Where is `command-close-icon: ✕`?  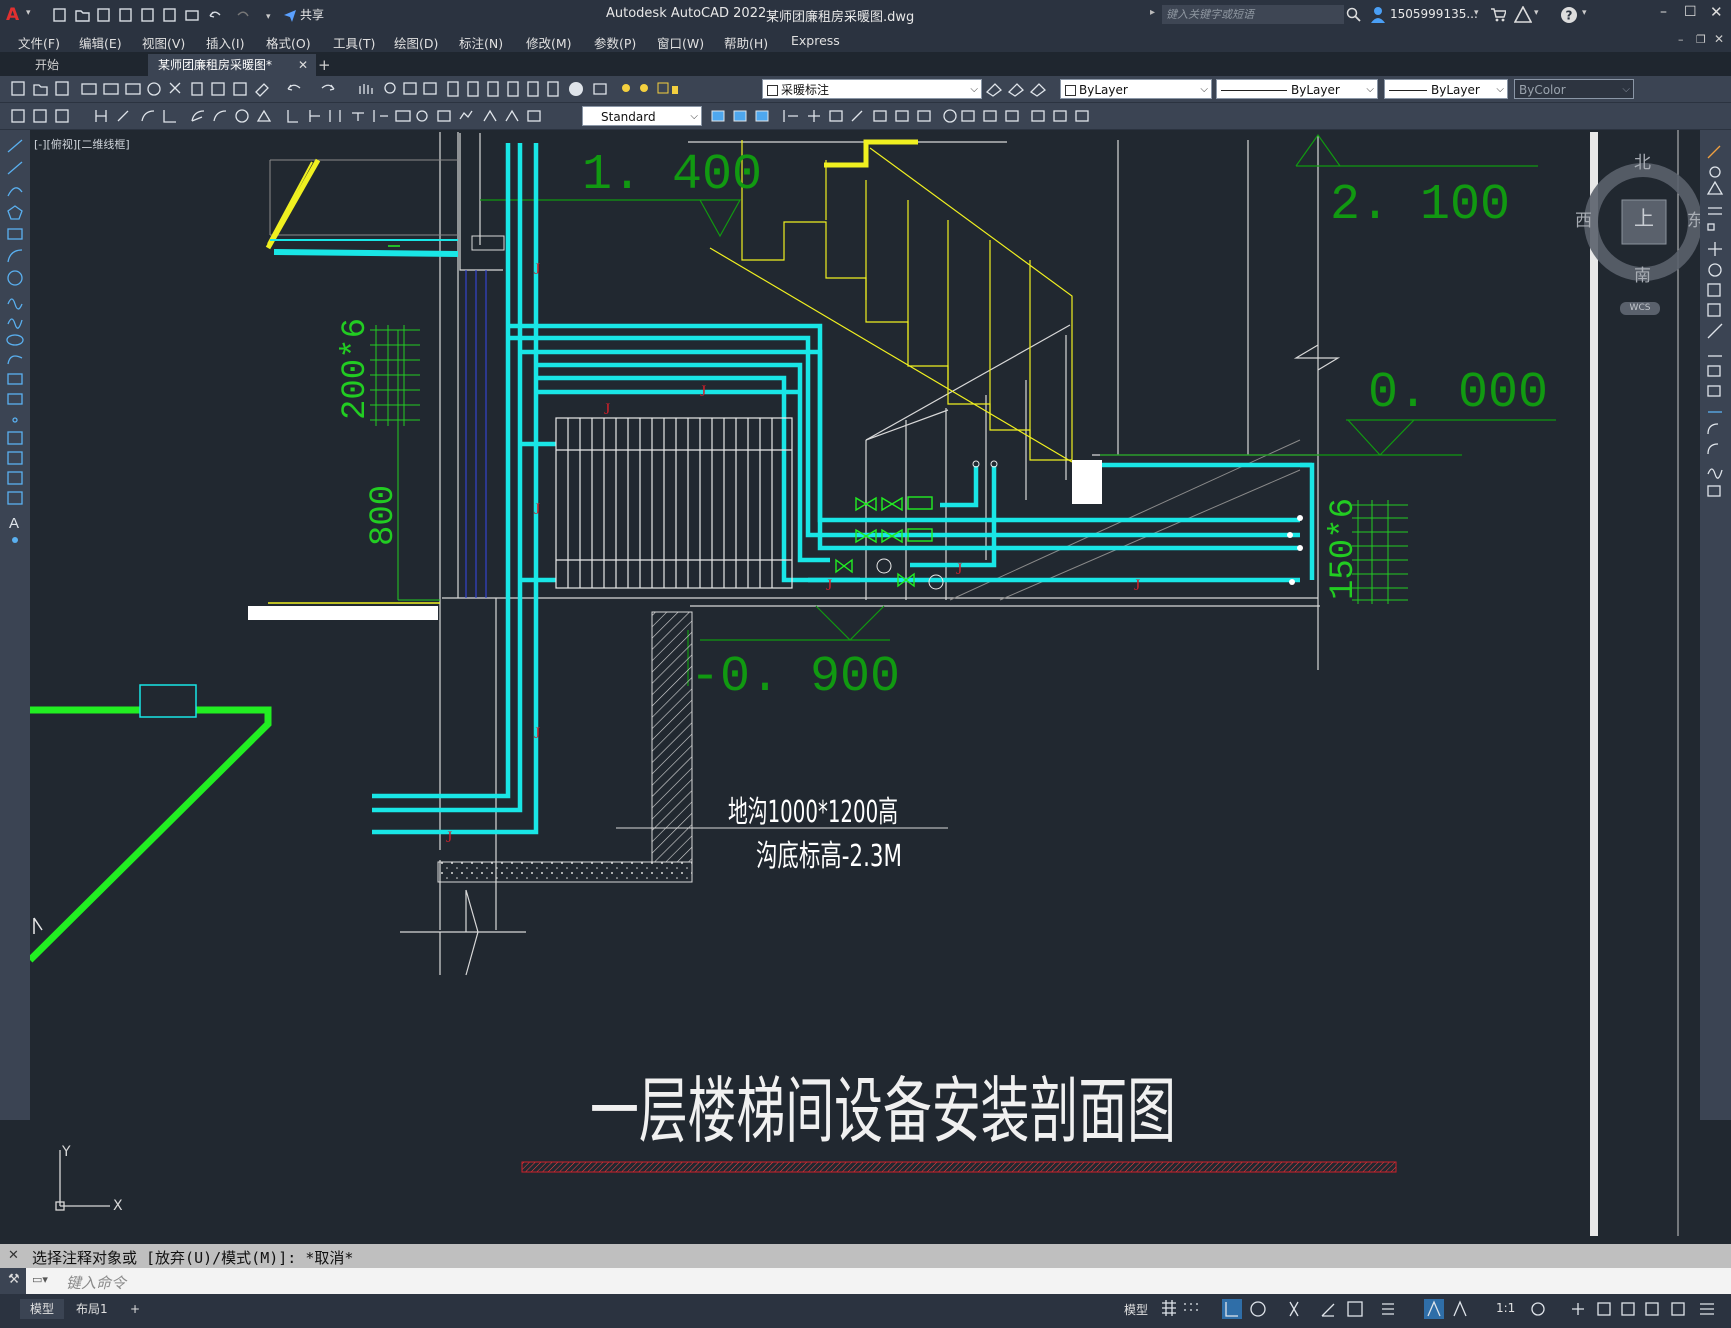 command-close-icon: ✕ is located at coordinates (13, 1255).